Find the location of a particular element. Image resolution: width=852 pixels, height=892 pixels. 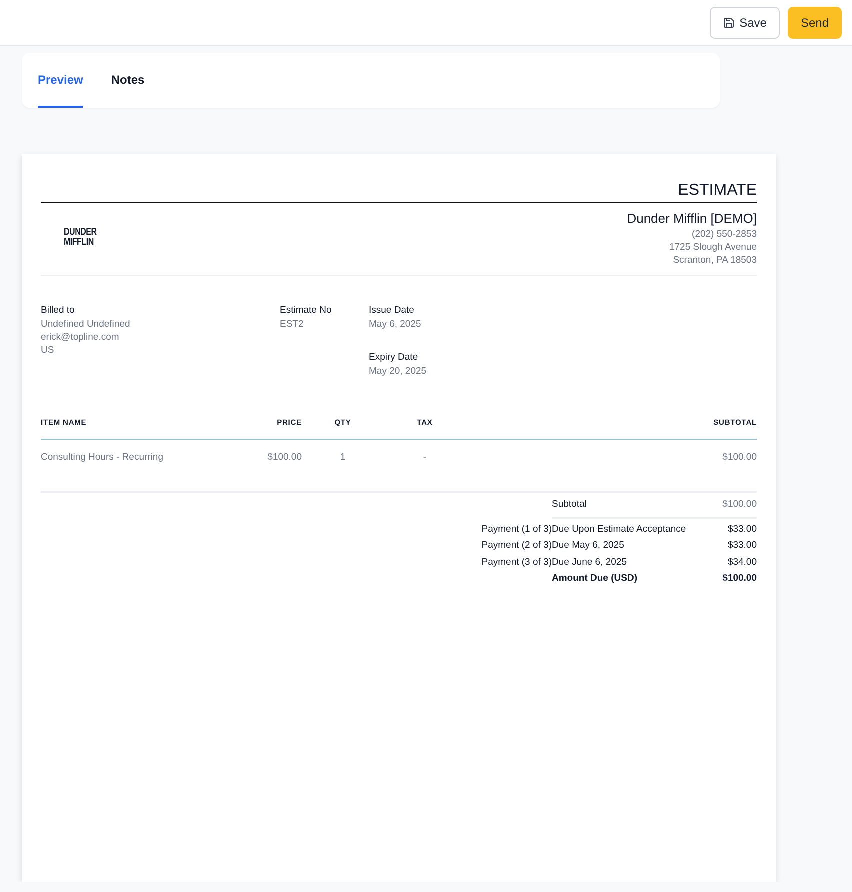

field-value: May 6, 2025 is located at coordinates (395, 324).